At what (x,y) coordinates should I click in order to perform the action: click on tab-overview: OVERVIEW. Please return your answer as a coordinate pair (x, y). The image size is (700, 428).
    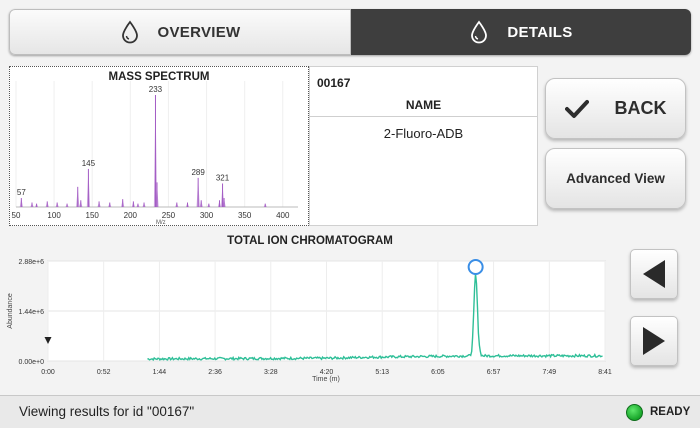
    Looking at the image, I should click on (180, 32).